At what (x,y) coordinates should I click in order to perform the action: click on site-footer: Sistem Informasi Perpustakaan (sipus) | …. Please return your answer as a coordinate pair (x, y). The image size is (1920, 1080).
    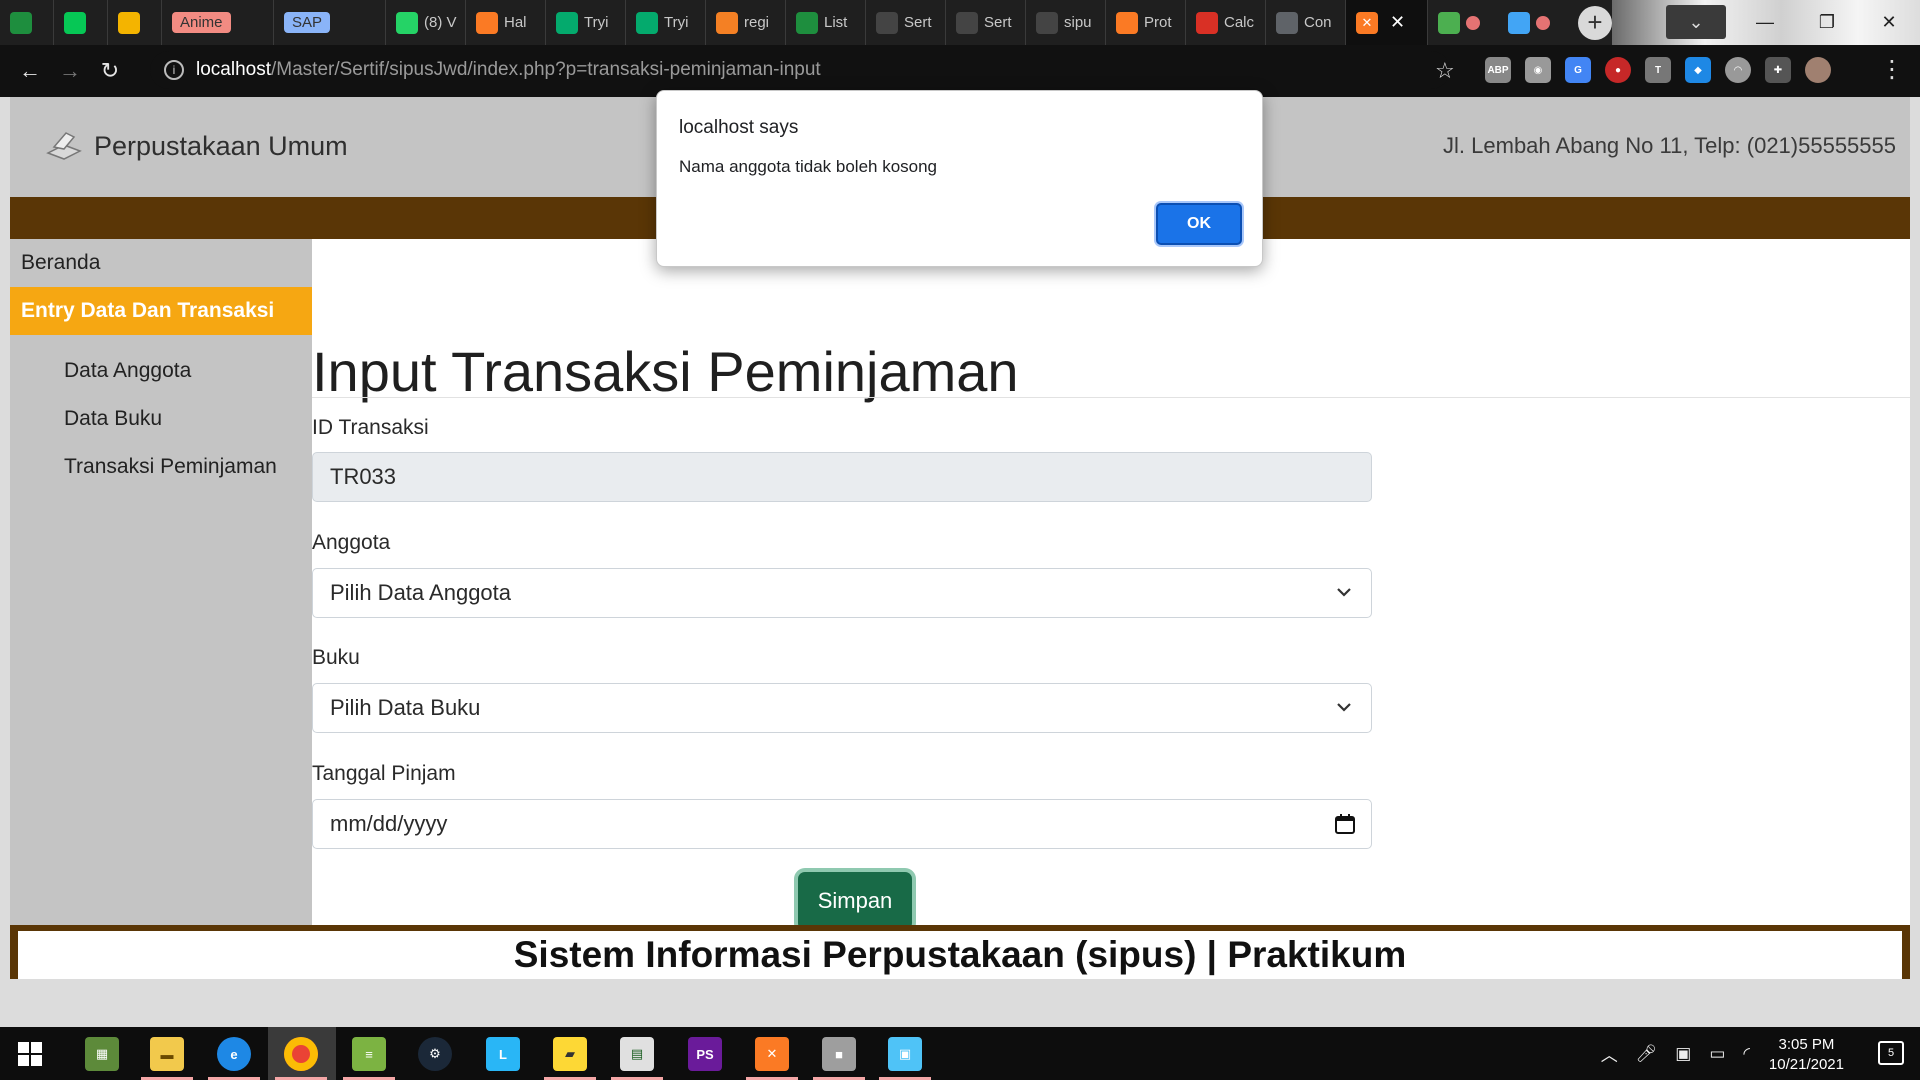
    Looking at the image, I should click on (960, 952).